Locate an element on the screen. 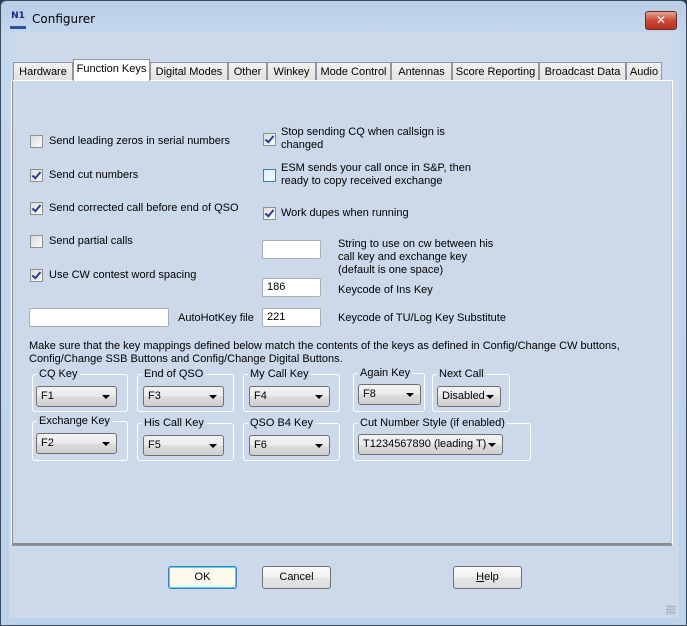  close-icon: ✕ is located at coordinates (661, 20).